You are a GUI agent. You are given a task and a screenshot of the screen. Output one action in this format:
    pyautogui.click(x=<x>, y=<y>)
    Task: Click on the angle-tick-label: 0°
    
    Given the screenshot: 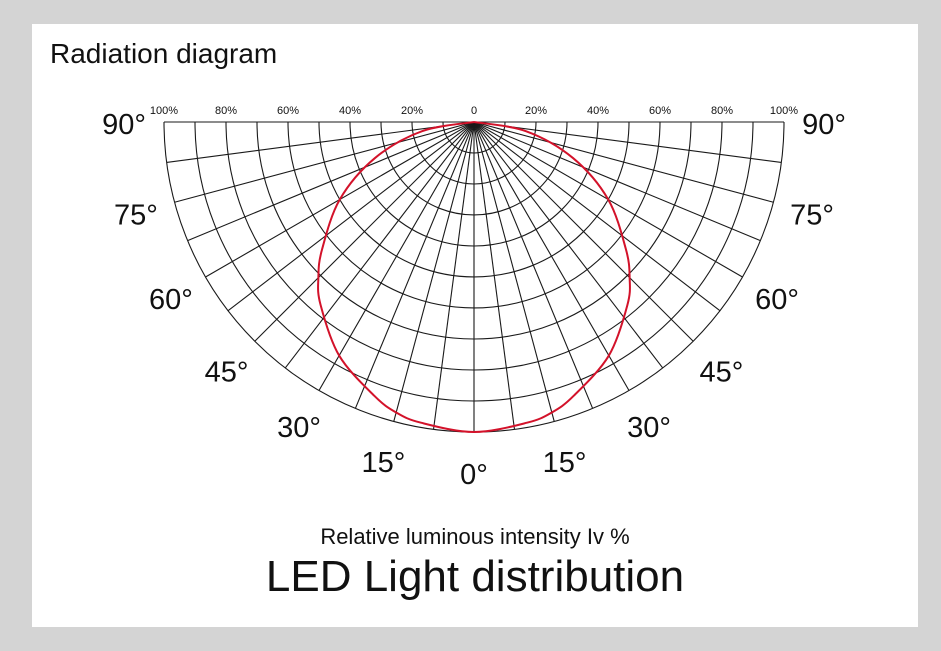 What is the action you would take?
    pyautogui.click(x=474, y=475)
    